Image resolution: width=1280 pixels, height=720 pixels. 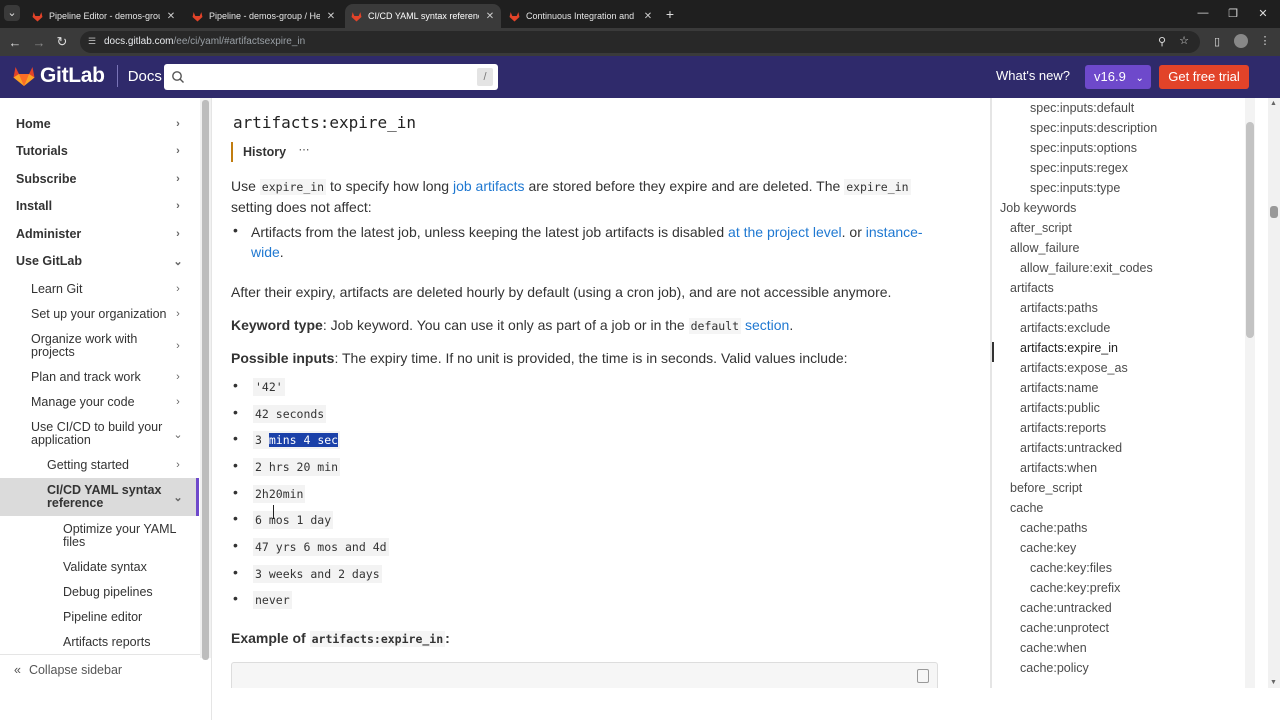 What do you see at coordinates (104, 151) in the screenshot?
I see `sidebar-item-tutorials: Tutorials ›` at bounding box center [104, 151].